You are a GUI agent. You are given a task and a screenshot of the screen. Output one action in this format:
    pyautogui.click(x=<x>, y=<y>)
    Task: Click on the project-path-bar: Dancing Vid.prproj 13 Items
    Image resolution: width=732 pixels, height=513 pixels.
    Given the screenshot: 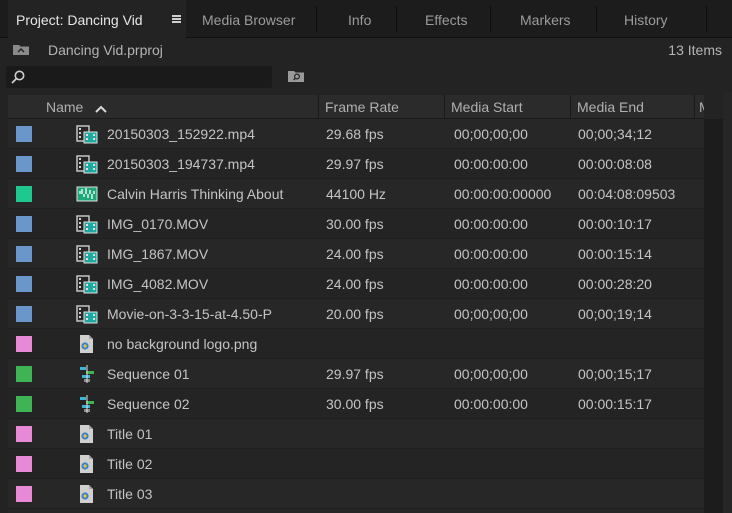 What is the action you would take?
    pyautogui.click(x=366, y=51)
    